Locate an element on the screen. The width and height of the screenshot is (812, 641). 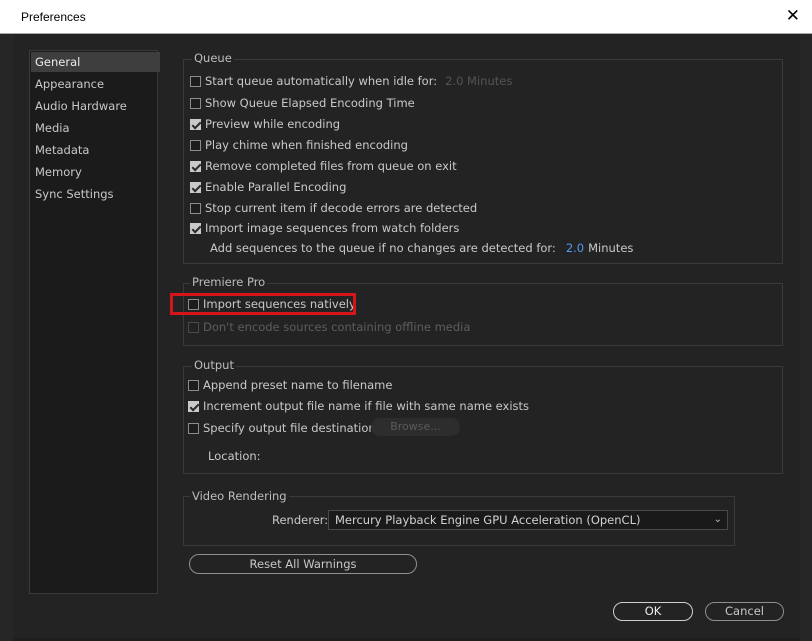
close-icon: ✕ is located at coordinates (793, 16).